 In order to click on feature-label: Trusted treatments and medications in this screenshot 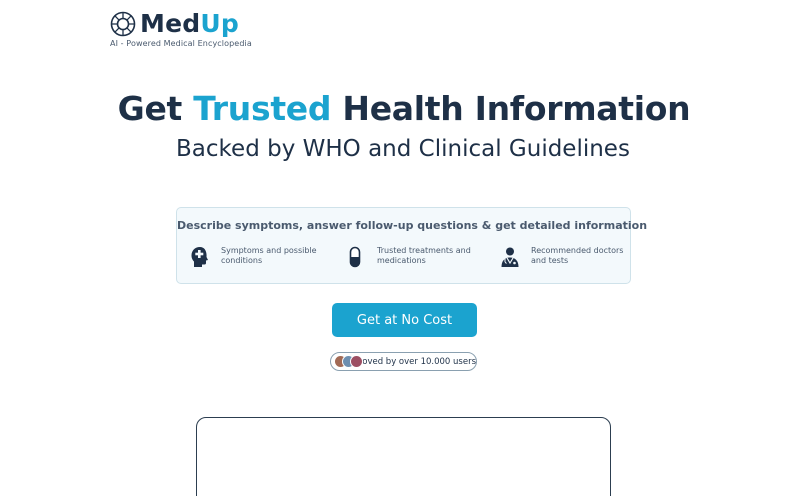, I will do `click(424, 255)`.